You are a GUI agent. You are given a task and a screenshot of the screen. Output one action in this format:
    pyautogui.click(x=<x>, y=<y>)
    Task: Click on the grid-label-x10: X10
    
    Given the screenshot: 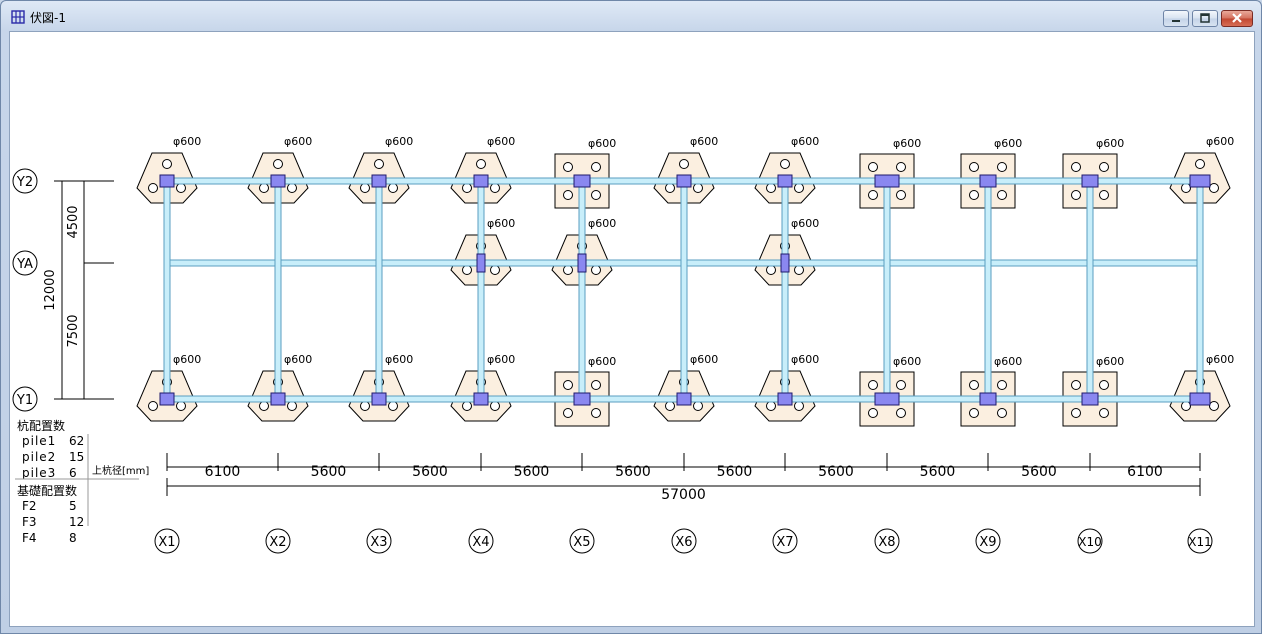 What is the action you would take?
    pyautogui.click(x=1090, y=541)
    